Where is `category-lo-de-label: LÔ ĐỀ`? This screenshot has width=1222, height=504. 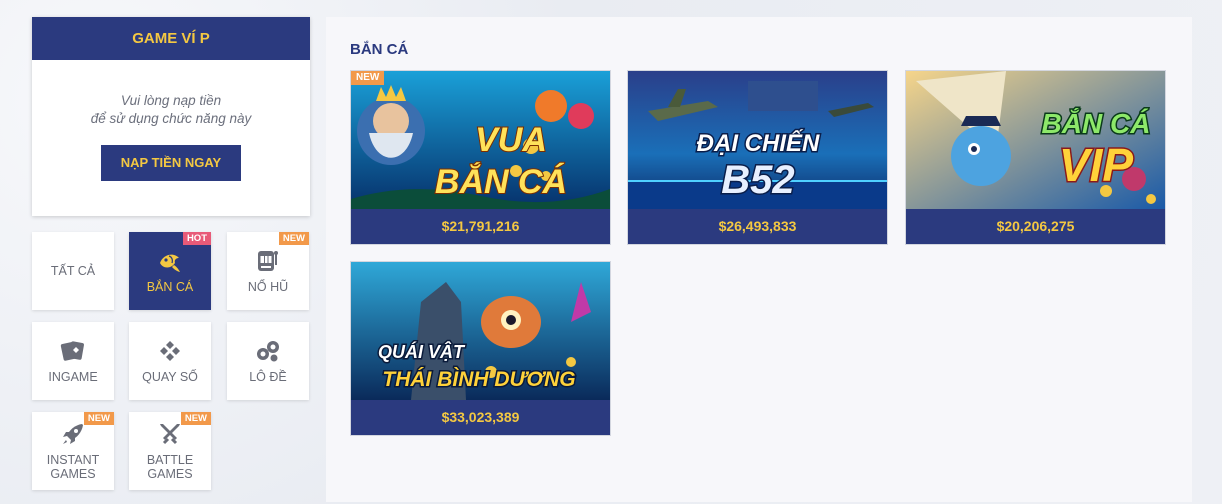 category-lo-de-label: LÔ ĐỀ is located at coordinates (268, 377).